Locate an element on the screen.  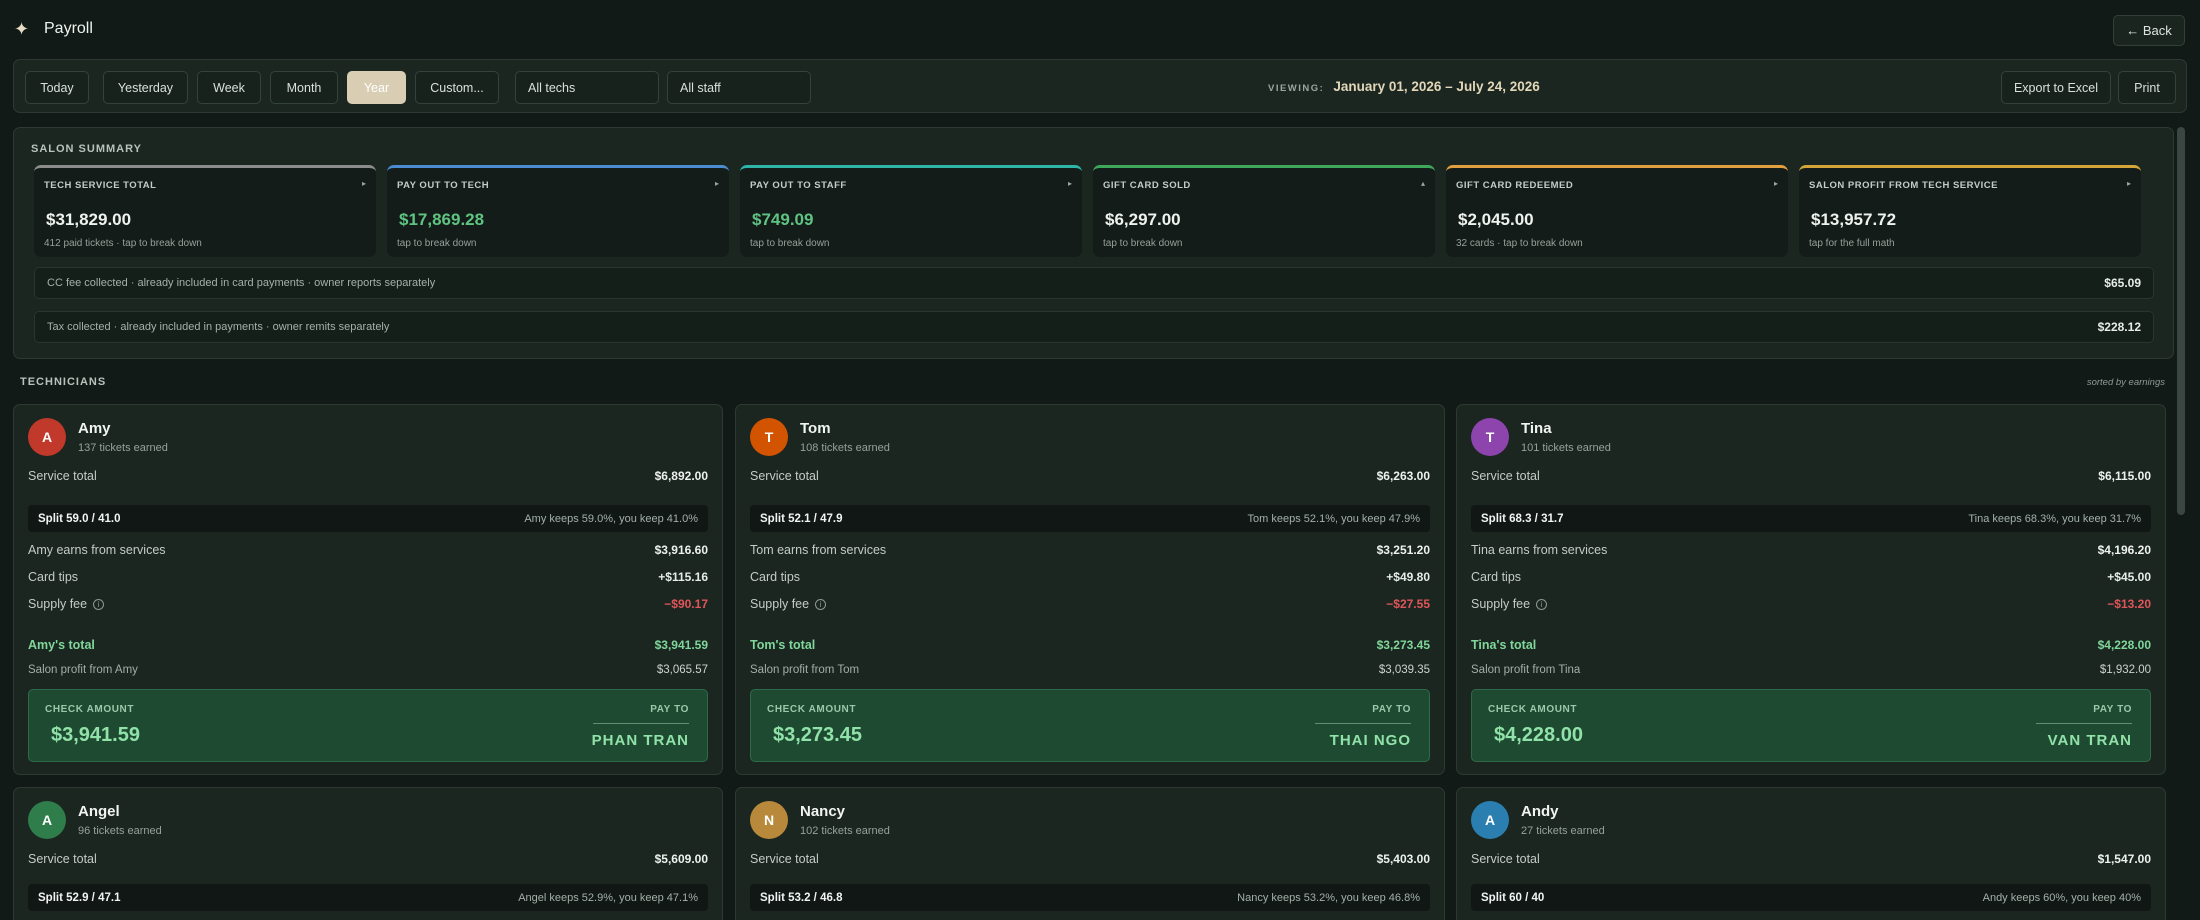
row-value: $3,916.60 is located at coordinates (681, 550).